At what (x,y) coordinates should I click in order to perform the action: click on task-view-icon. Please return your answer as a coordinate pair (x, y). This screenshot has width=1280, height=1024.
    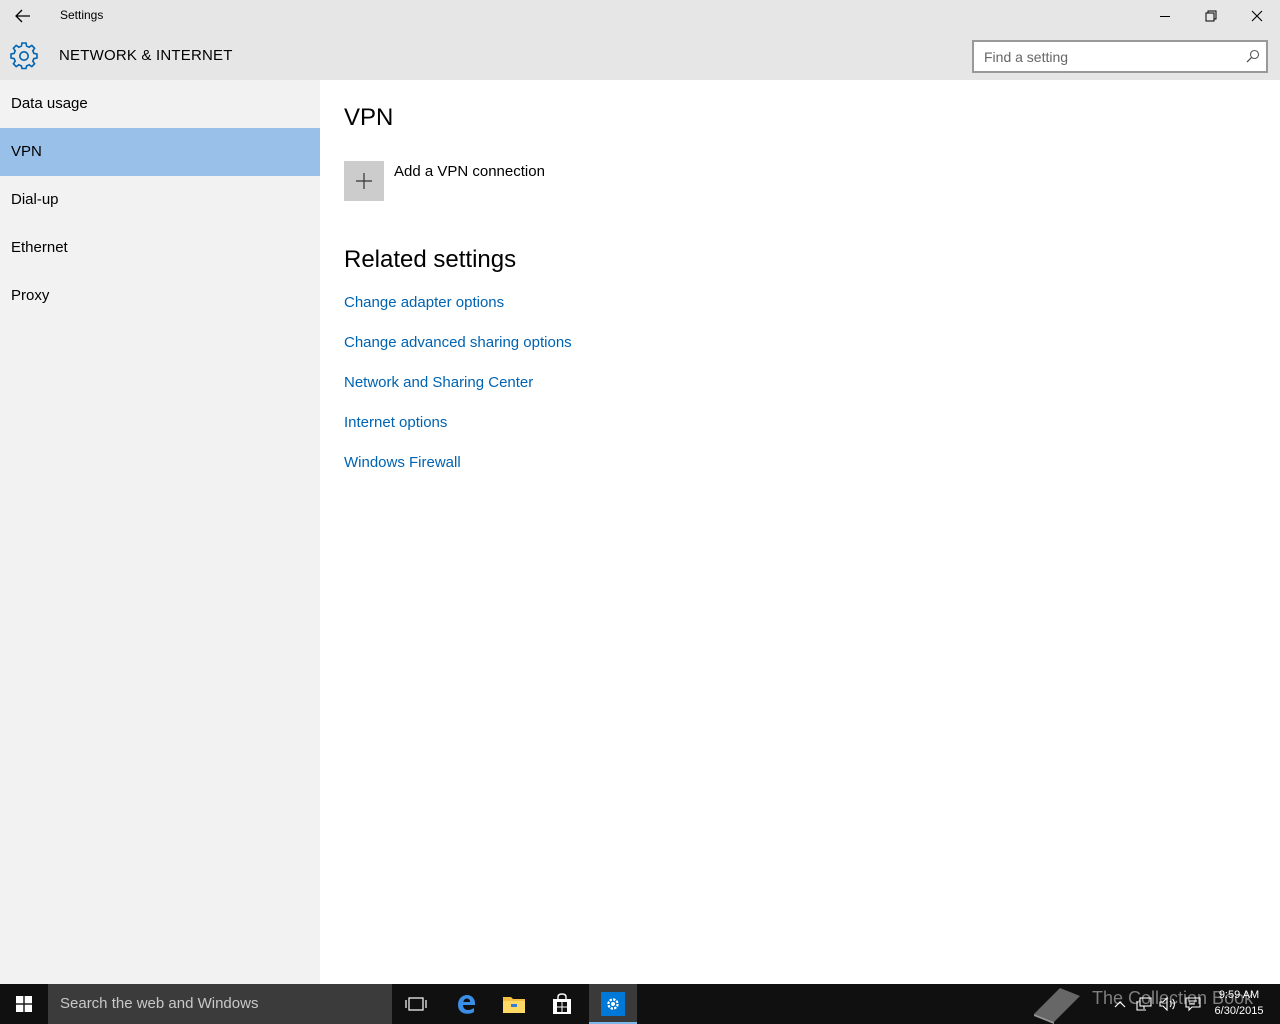
    Looking at the image, I should click on (416, 1004).